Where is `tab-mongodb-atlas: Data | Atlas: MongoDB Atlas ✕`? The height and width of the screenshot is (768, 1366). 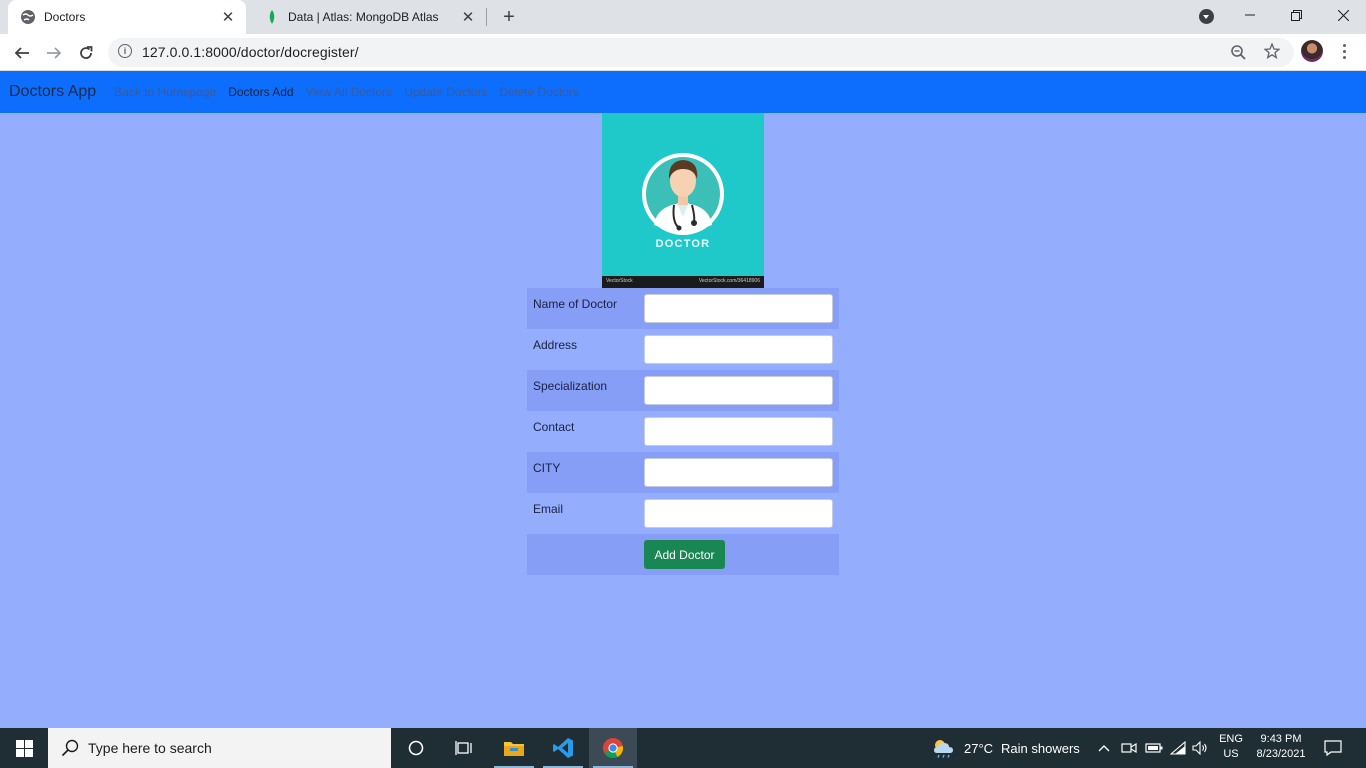 tab-mongodb-atlas: Data | Atlas: MongoDB Atlas ✕ is located at coordinates (369, 17).